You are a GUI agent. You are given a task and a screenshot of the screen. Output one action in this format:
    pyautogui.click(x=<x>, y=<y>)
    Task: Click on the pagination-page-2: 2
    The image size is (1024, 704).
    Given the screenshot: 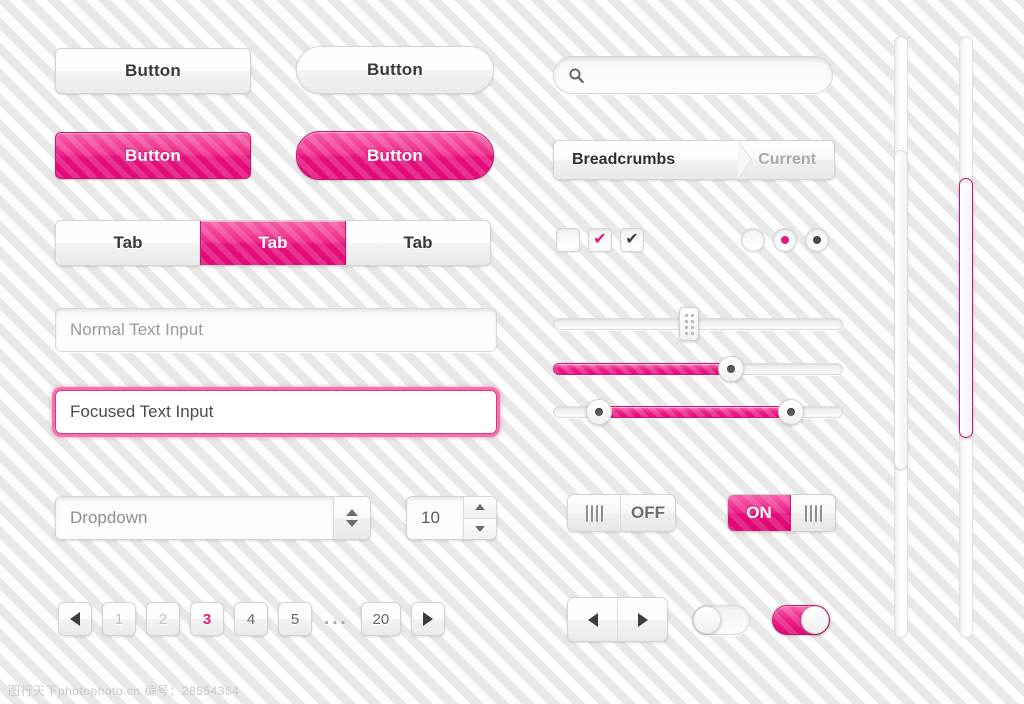 What is the action you would take?
    pyautogui.click(x=163, y=619)
    